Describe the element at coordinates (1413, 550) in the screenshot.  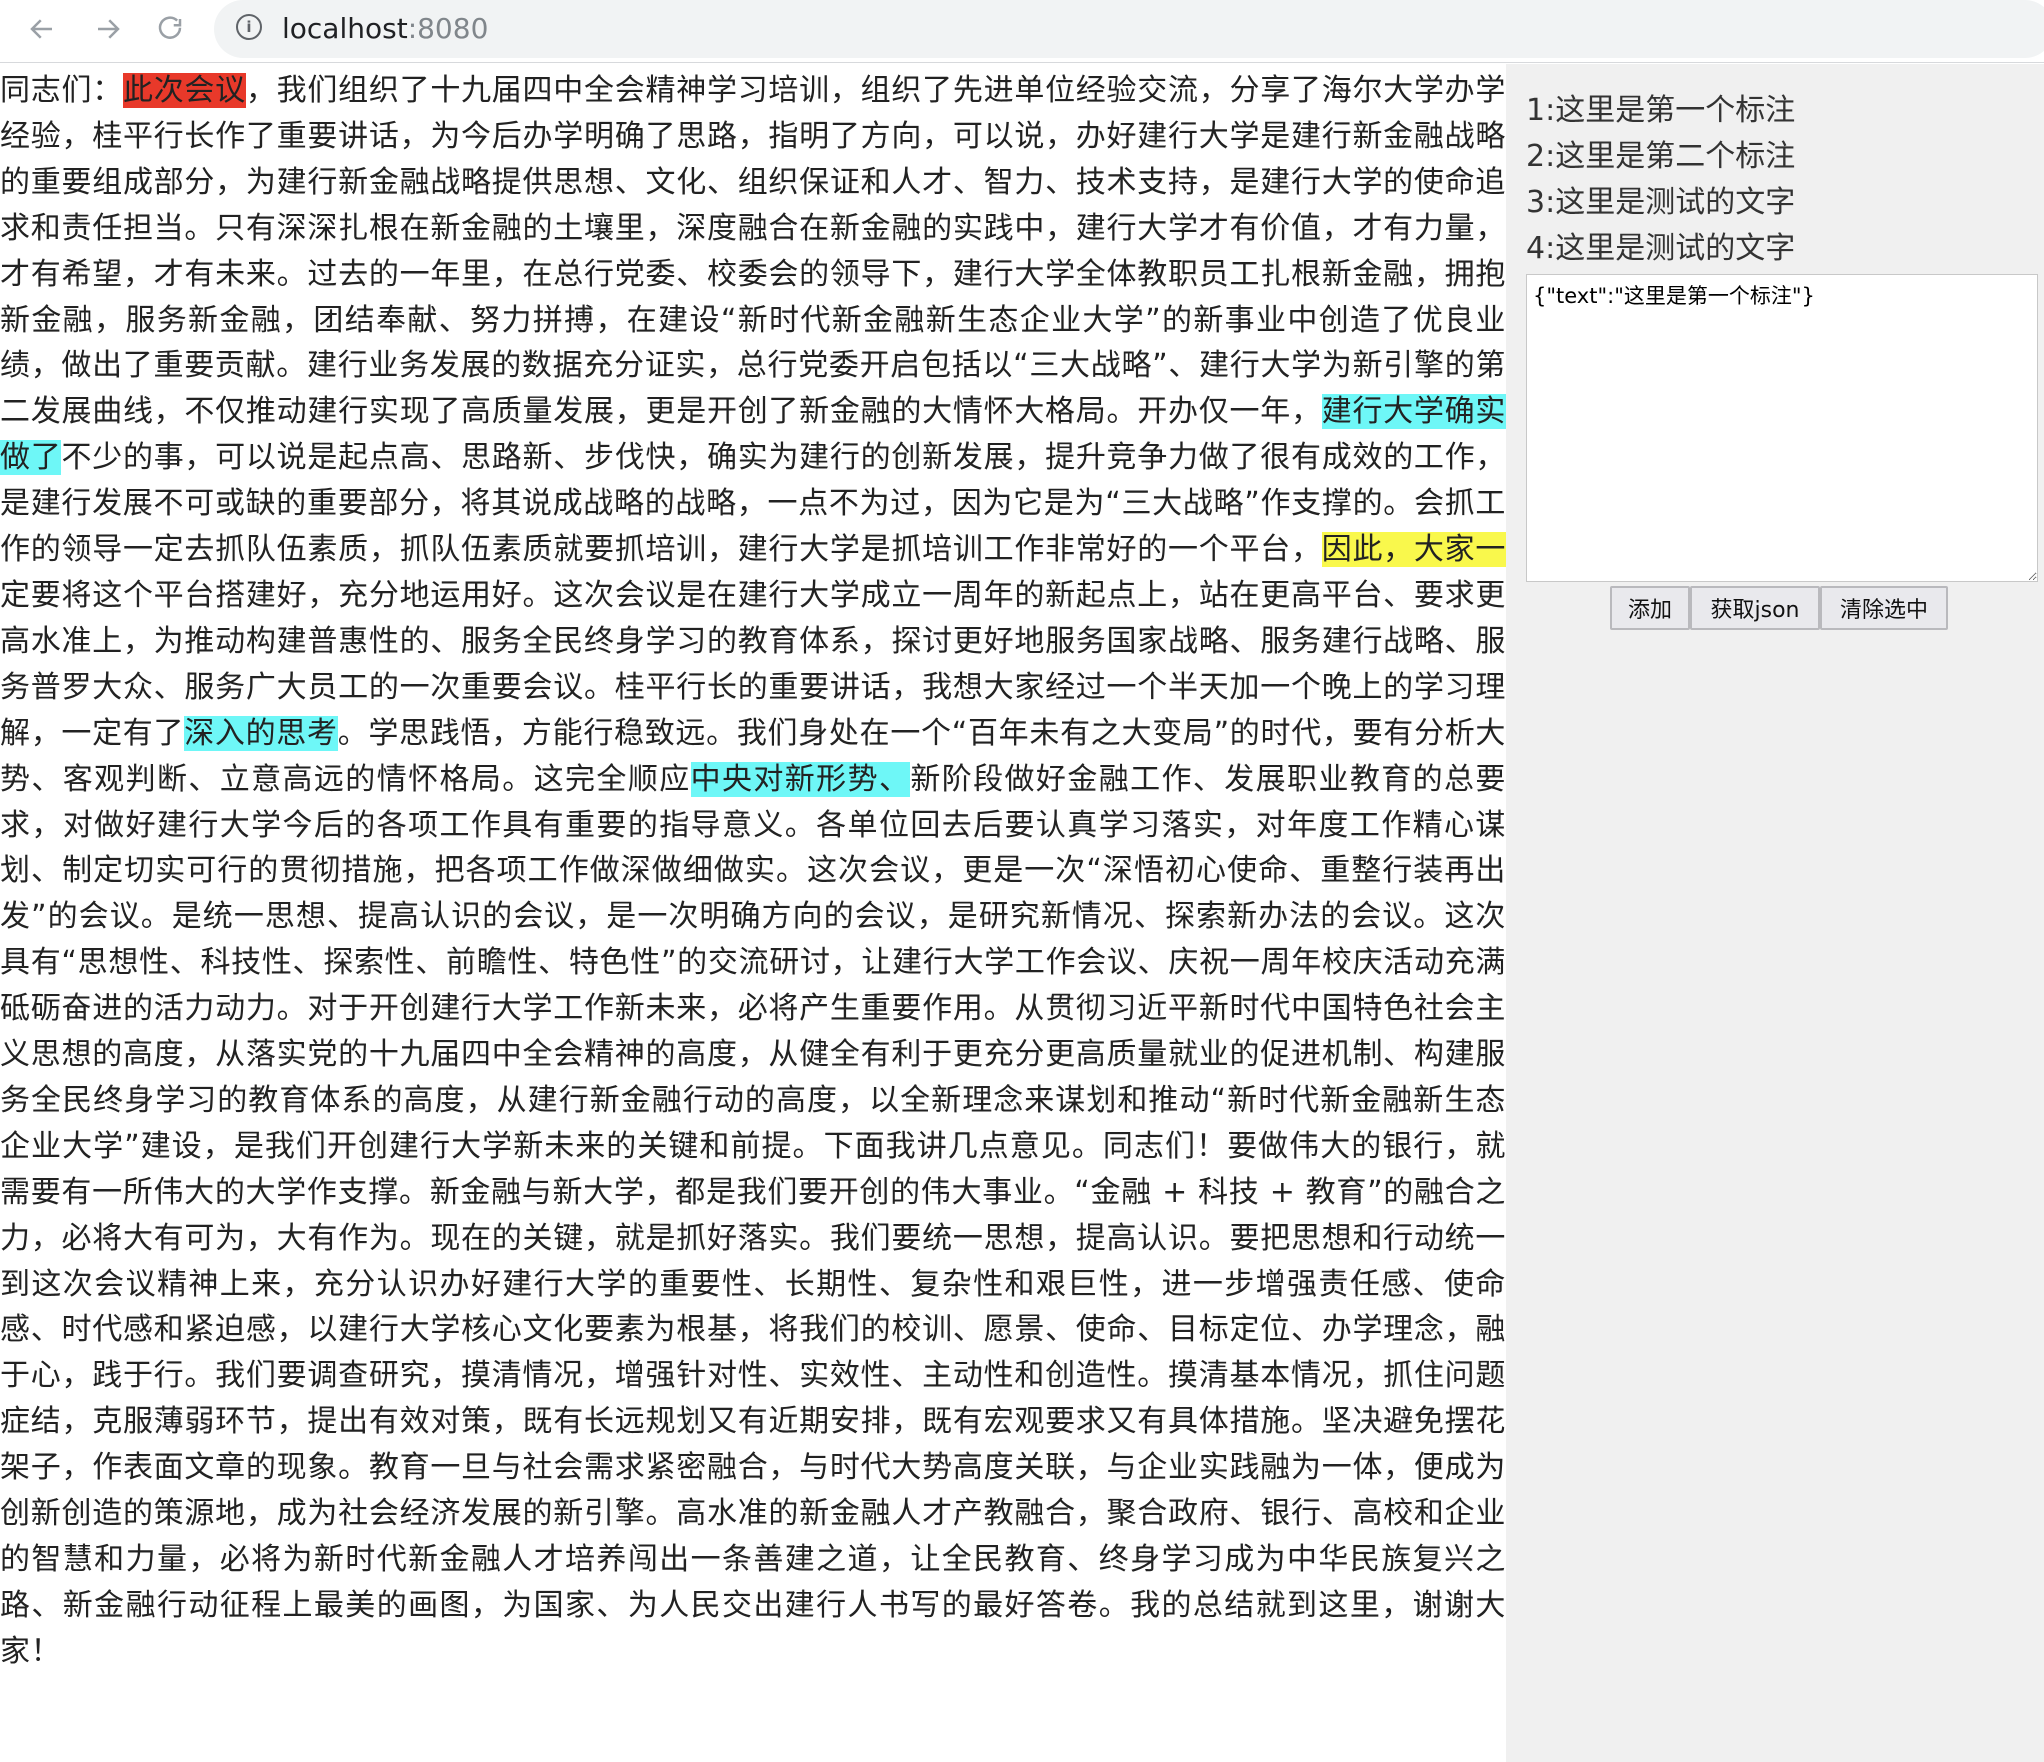
I see `highlight-yellow: 因此，大家一` at that location.